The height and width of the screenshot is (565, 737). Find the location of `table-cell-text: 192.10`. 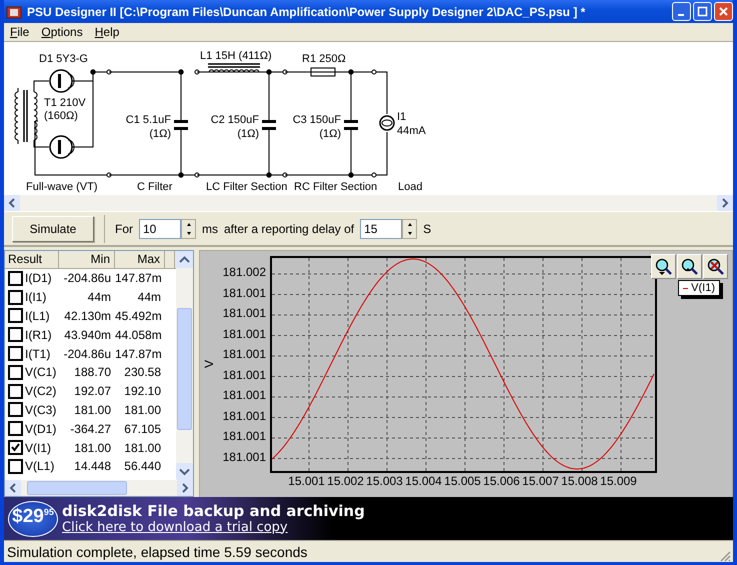

table-cell-text: 192.10 is located at coordinates (142, 391).